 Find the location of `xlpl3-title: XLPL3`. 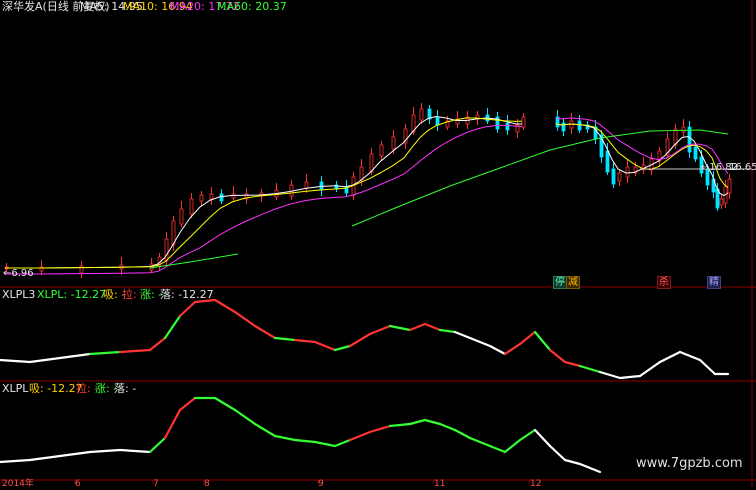

xlpl3-title: XLPL3 is located at coordinates (19, 294).